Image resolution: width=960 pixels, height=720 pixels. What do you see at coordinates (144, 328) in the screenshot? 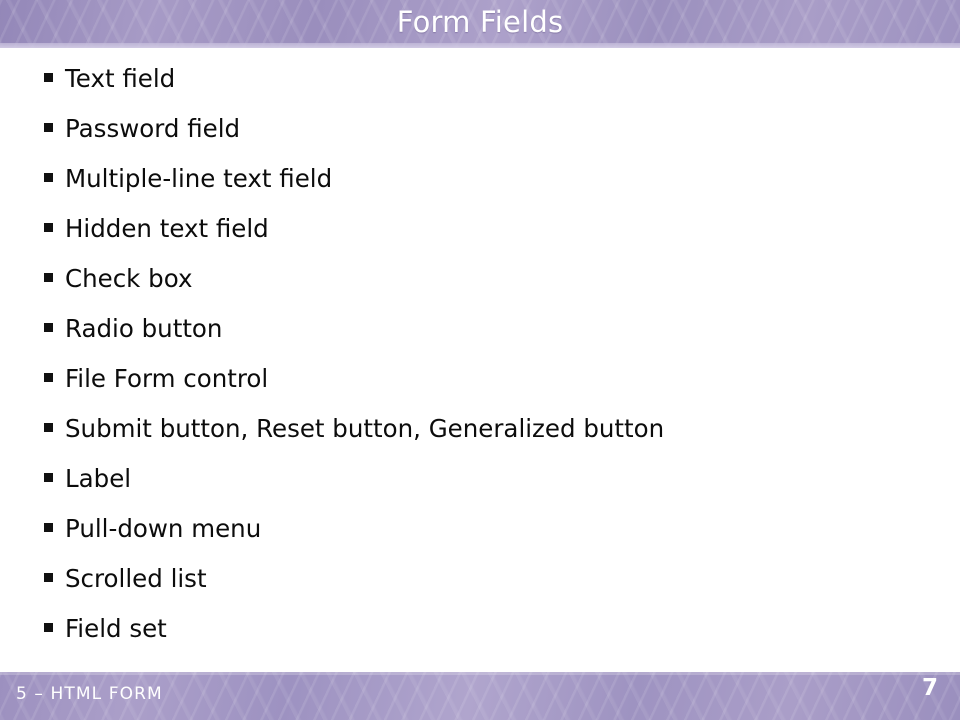
I see `list-item-label: Radio button` at bounding box center [144, 328].